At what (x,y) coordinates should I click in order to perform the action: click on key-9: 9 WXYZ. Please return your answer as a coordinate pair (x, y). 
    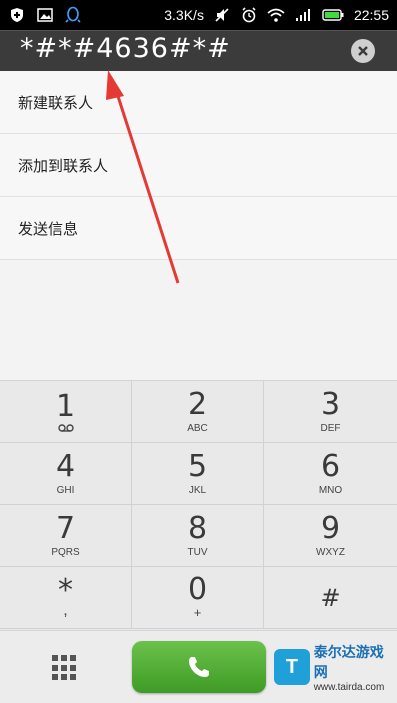
    Looking at the image, I should click on (330, 536).